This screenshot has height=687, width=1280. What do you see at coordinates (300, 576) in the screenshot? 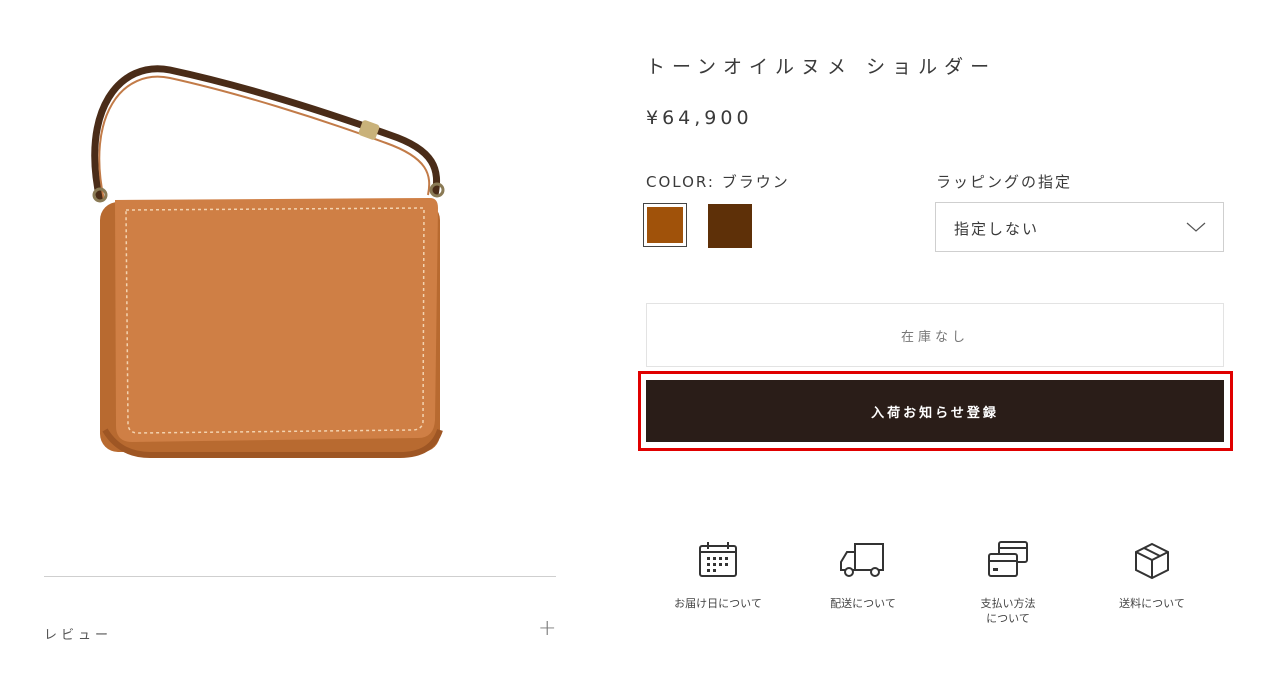
I see `review-divider` at bounding box center [300, 576].